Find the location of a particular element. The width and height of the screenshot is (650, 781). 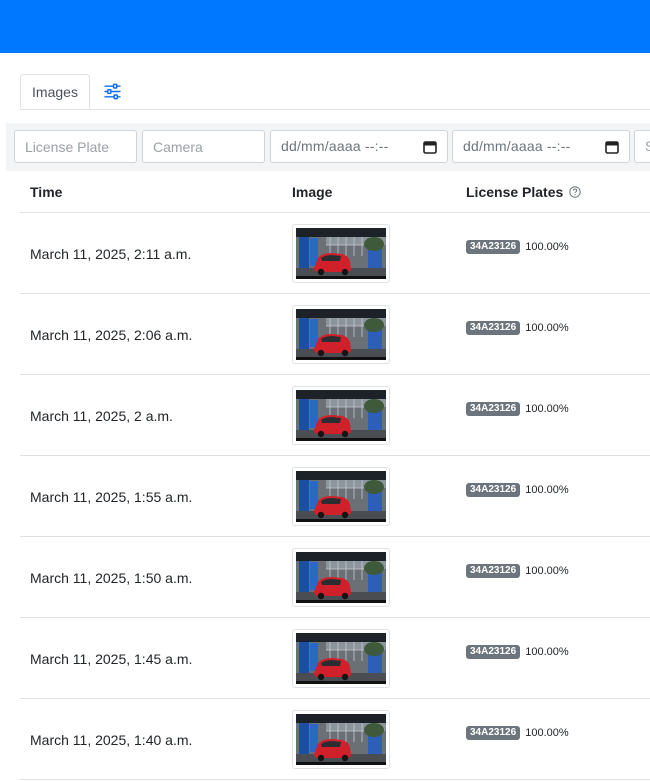

license-plate-input is located at coordinates (75, 146).